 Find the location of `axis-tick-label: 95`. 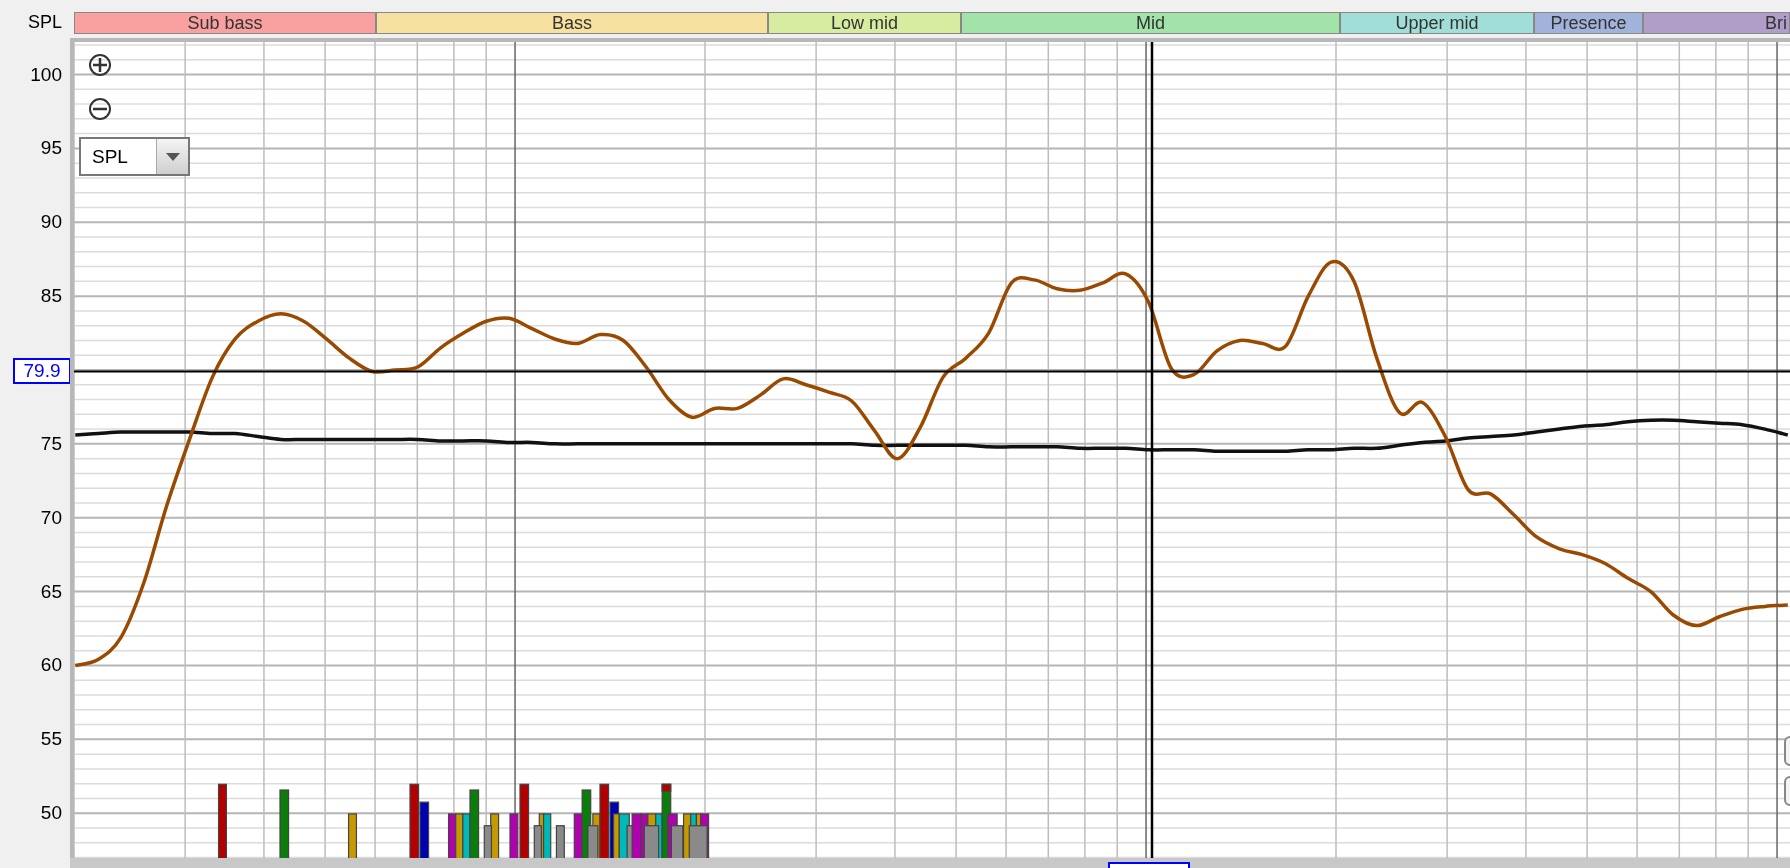

axis-tick-label: 95 is located at coordinates (51, 148).